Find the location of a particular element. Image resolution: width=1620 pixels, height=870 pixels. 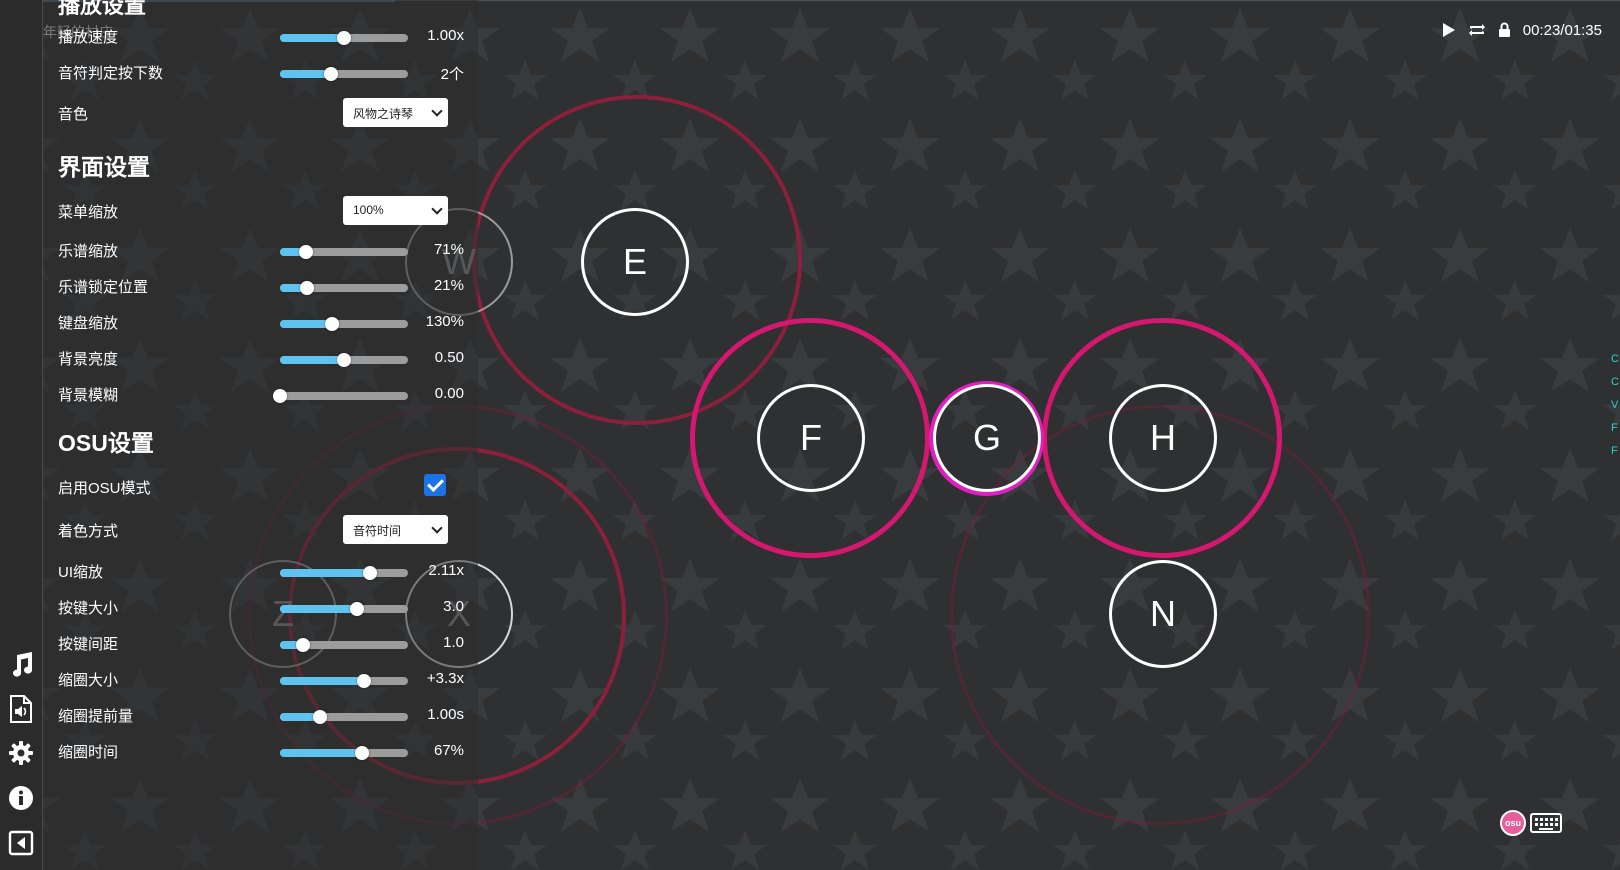

ring-size-slider is located at coordinates (344, 681).